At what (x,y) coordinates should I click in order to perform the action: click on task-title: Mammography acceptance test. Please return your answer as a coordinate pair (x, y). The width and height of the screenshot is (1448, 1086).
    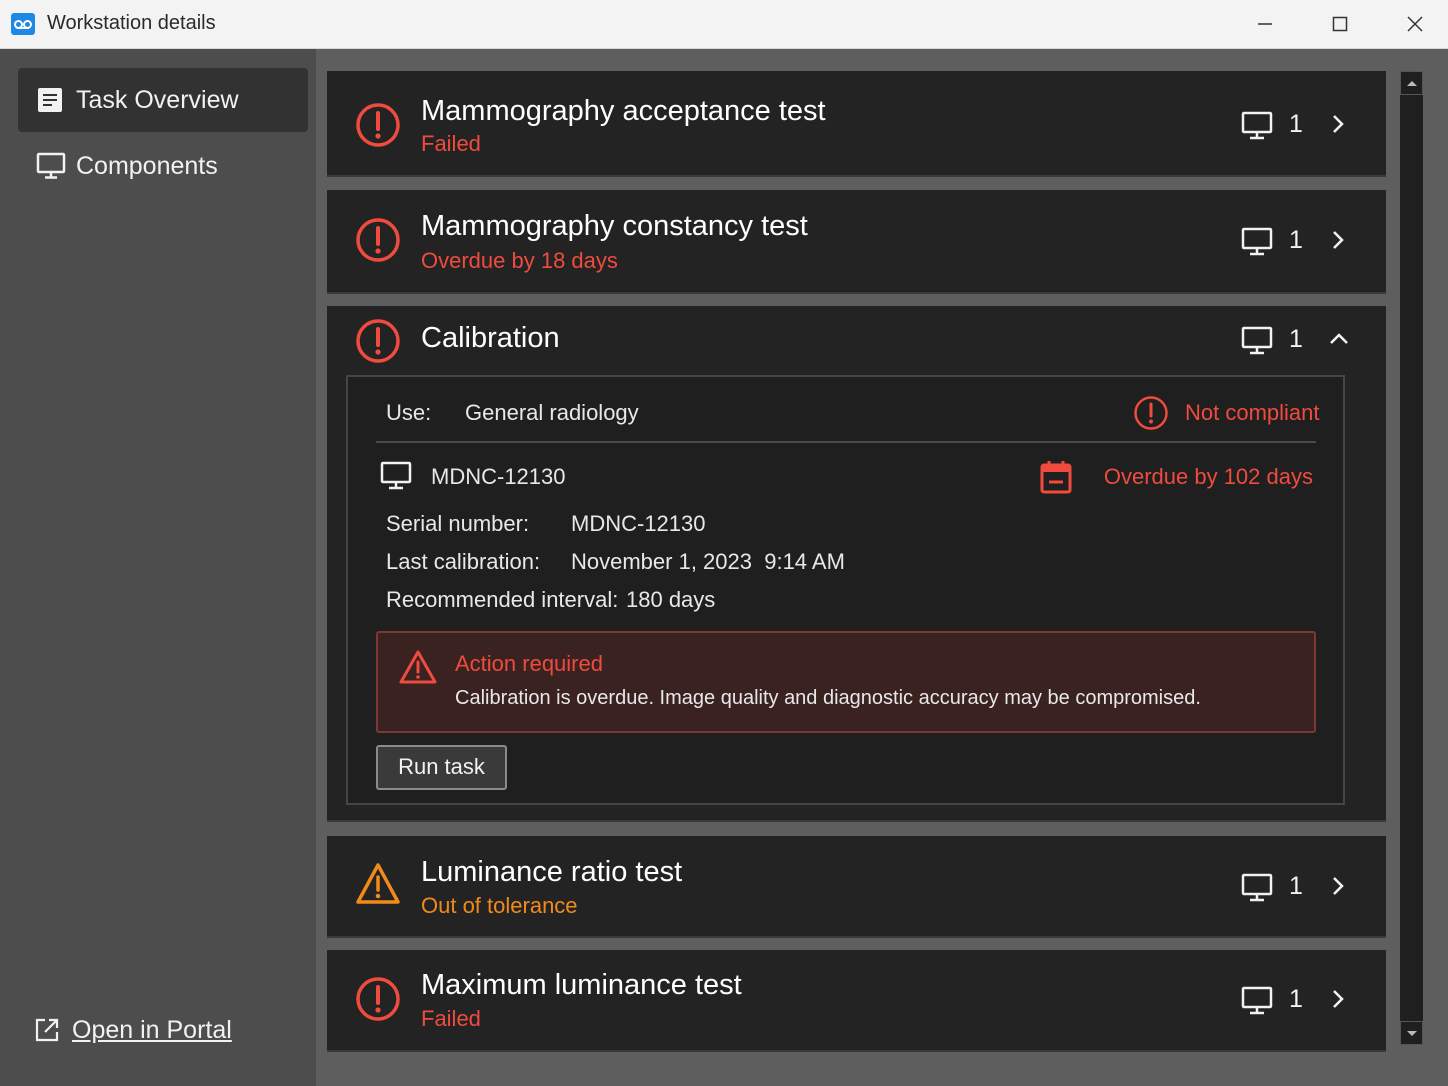
    Looking at the image, I should click on (623, 111).